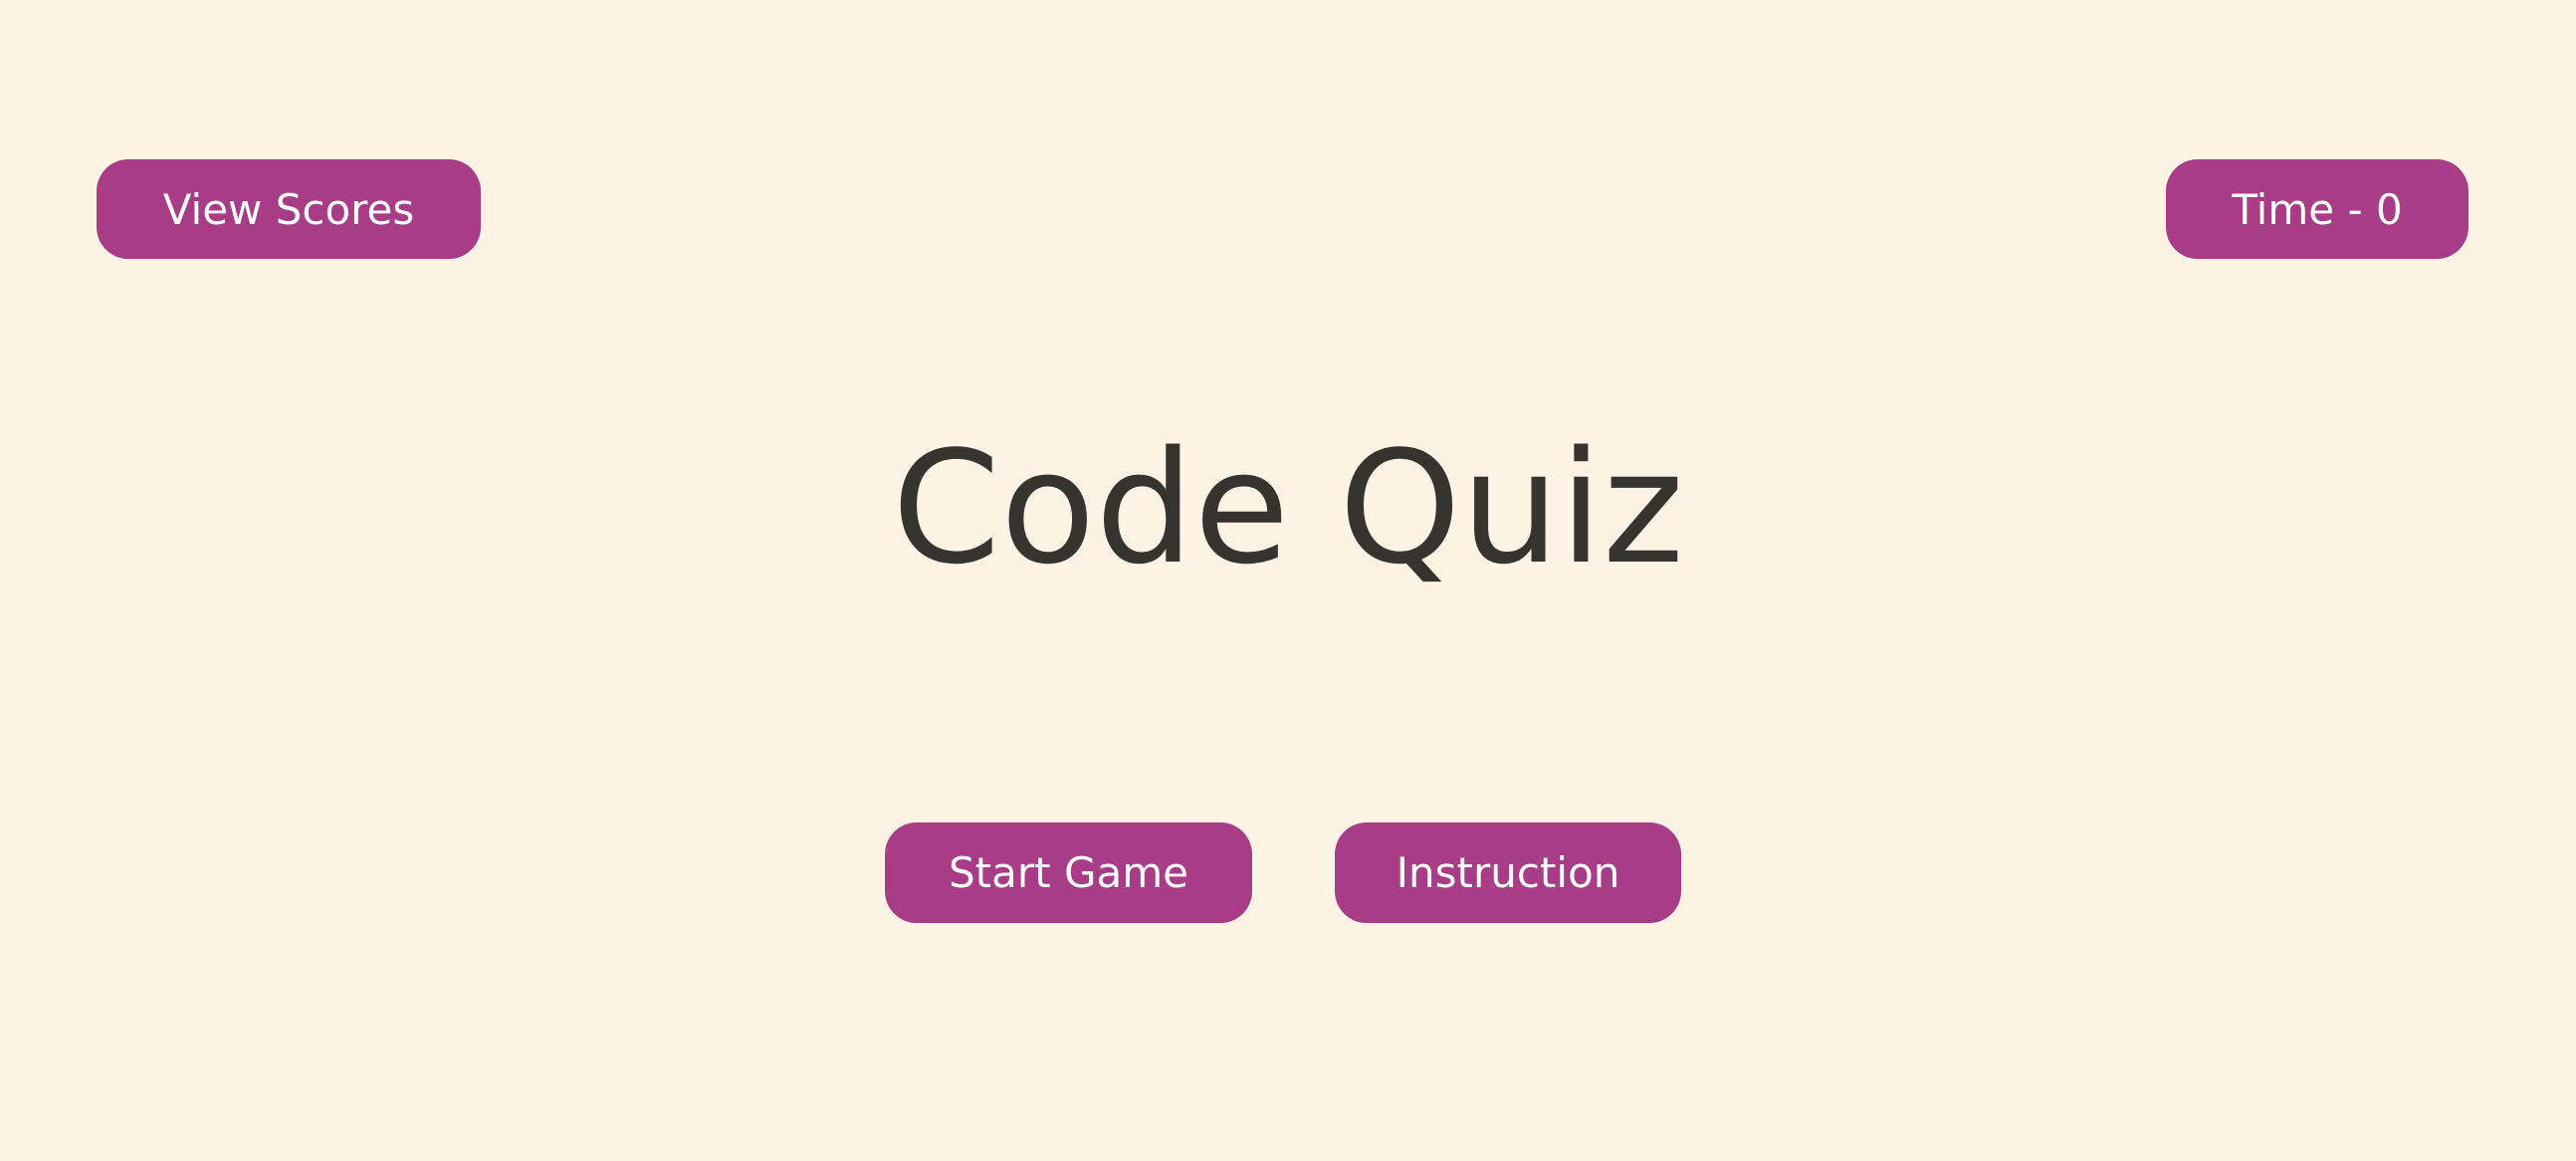 The image size is (2576, 1161). Describe the element at coordinates (1508, 872) in the screenshot. I see `instruction-button: Instruction` at that location.